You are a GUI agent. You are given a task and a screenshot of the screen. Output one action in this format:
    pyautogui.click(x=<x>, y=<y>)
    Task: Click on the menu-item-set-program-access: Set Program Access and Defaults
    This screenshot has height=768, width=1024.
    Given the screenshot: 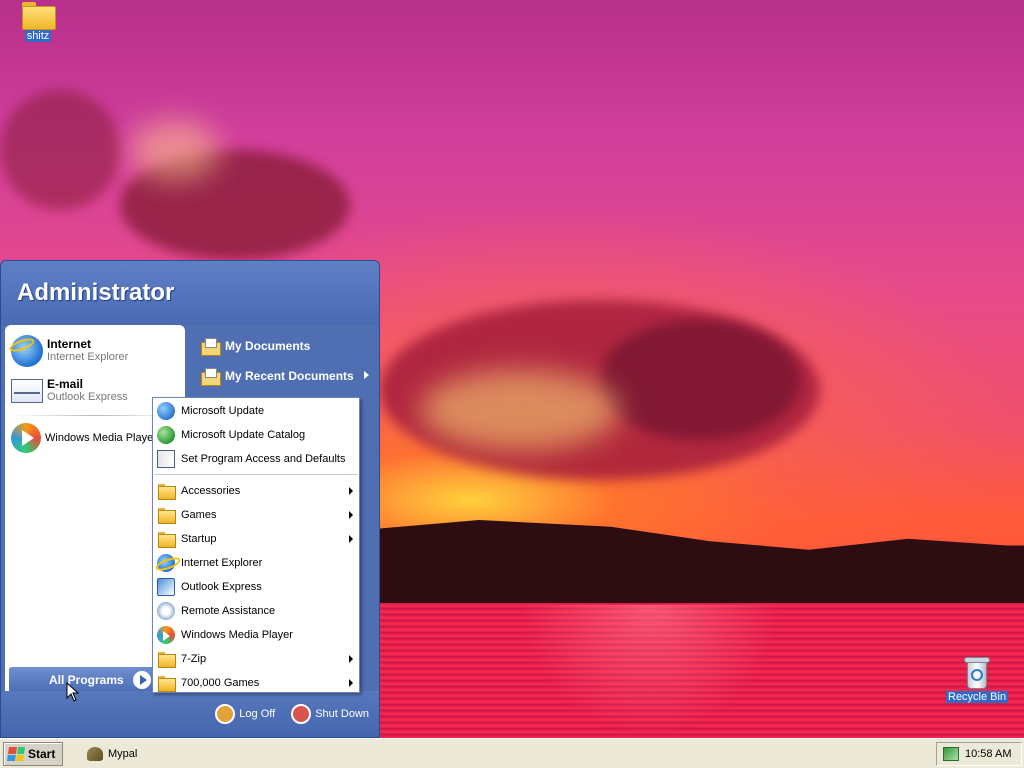 What is the action you would take?
    pyautogui.click(x=256, y=459)
    